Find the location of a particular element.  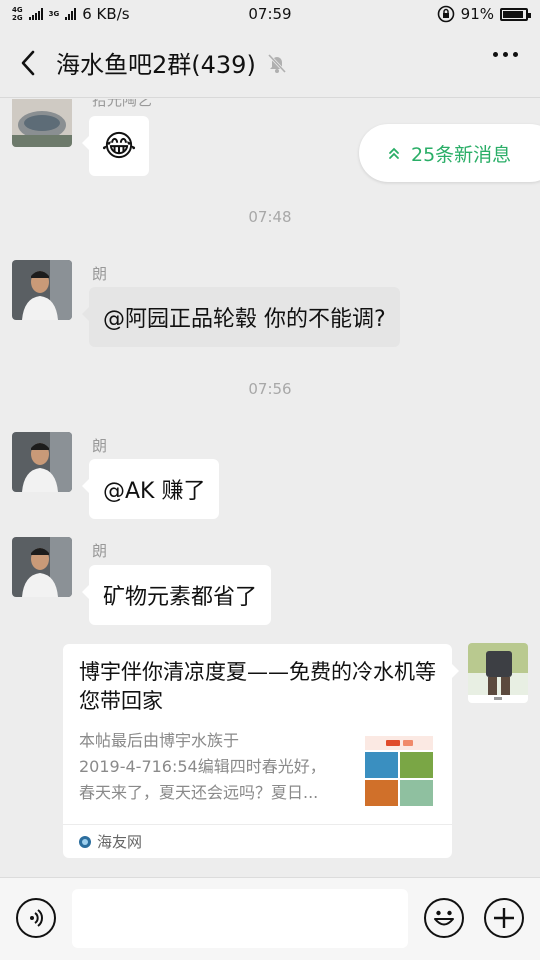

message-bubble: 😂 is located at coordinates (115, 146).